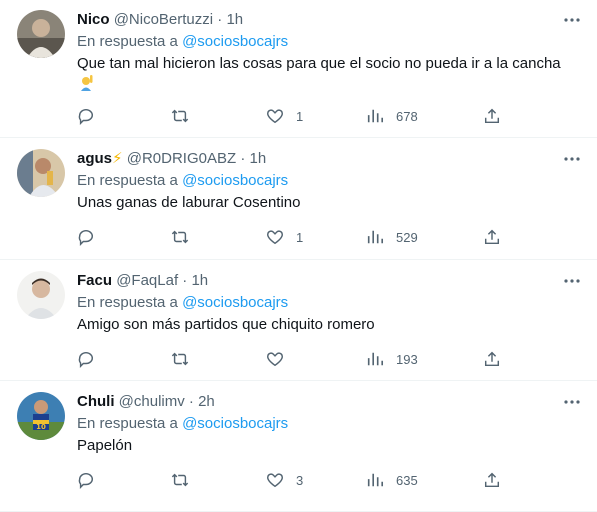  I want to click on views-button: 678, so click(392, 116).